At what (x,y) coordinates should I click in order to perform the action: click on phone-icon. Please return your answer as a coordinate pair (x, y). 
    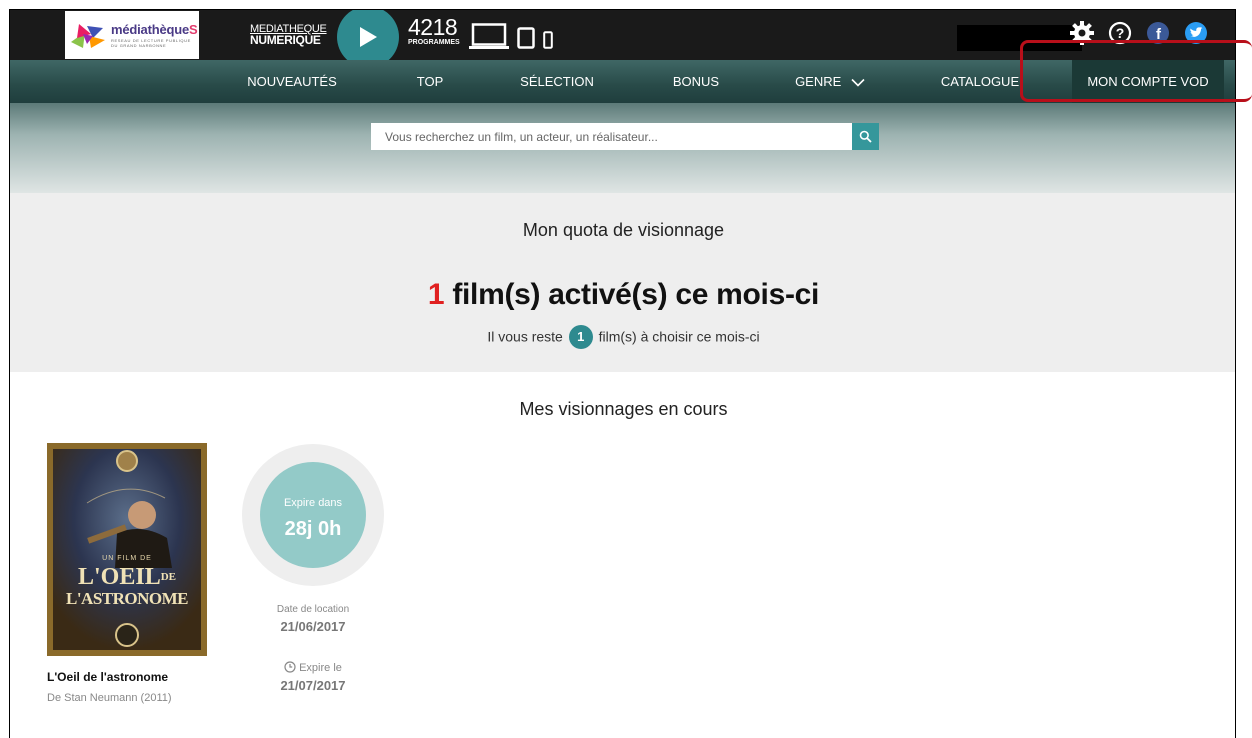
    Looking at the image, I should click on (548, 40).